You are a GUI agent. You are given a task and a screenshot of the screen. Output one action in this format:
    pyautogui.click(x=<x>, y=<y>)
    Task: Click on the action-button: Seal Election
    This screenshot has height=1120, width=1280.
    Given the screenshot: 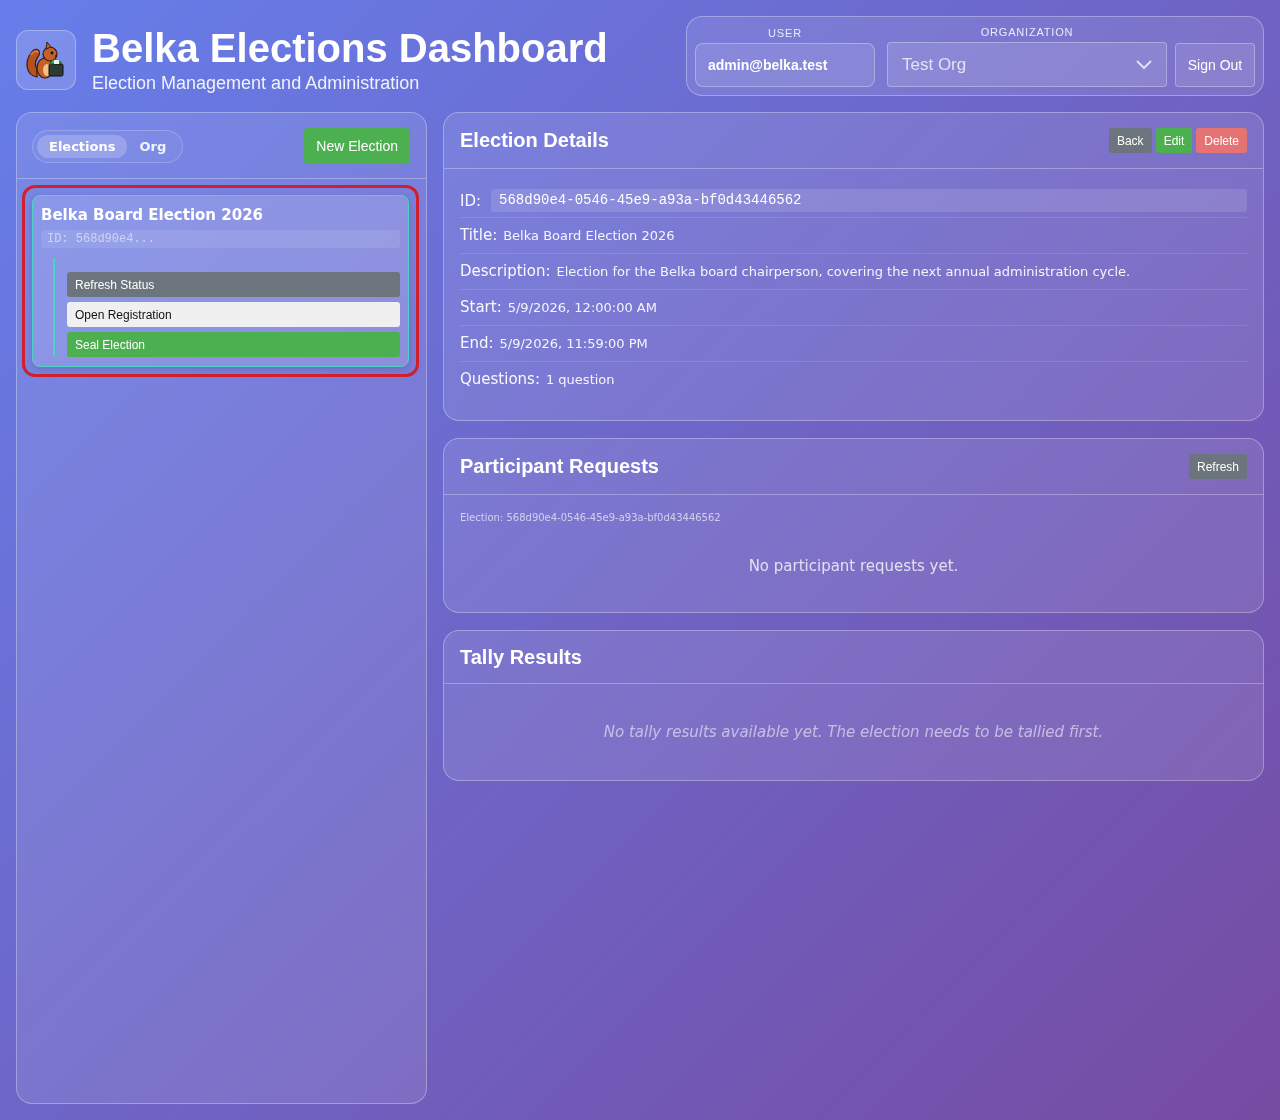 What is the action you would take?
    pyautogui.click(x=233, y=344)
    